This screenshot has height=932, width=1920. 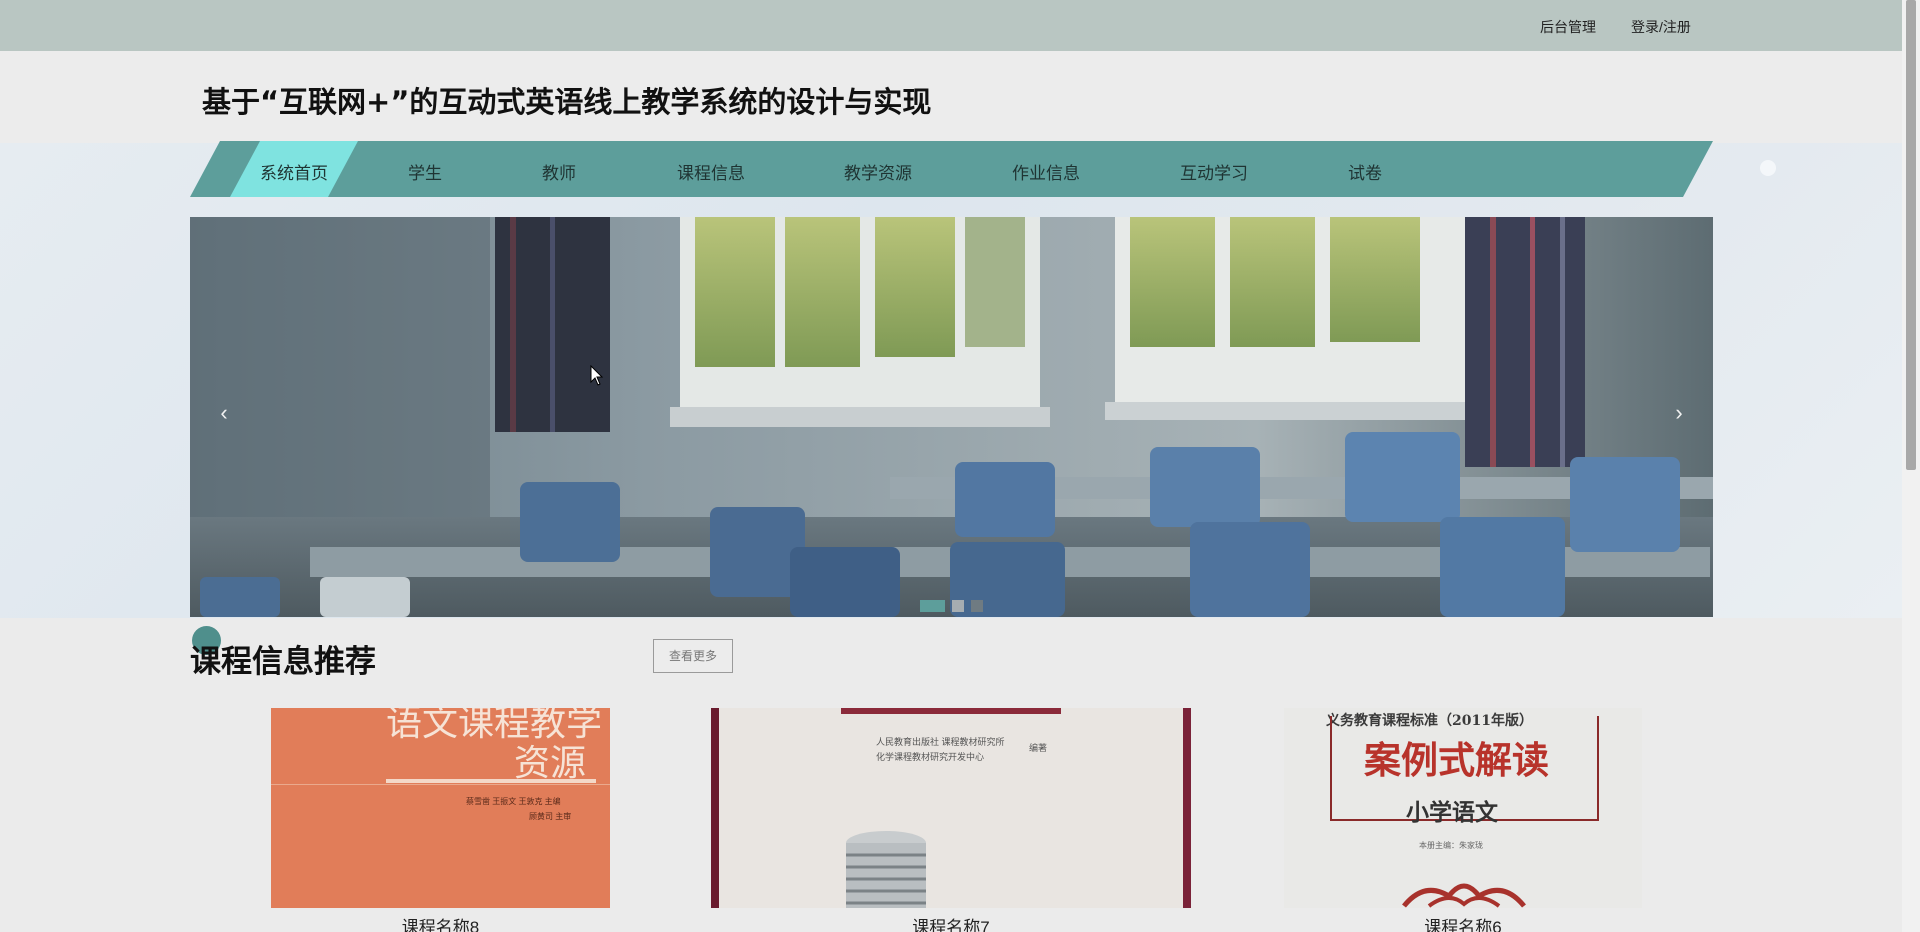 What do you see at coordinates (878, 171) in the screenshot?
I see `nav-item-resources: 教学资源` at bounding box center [878, 171].